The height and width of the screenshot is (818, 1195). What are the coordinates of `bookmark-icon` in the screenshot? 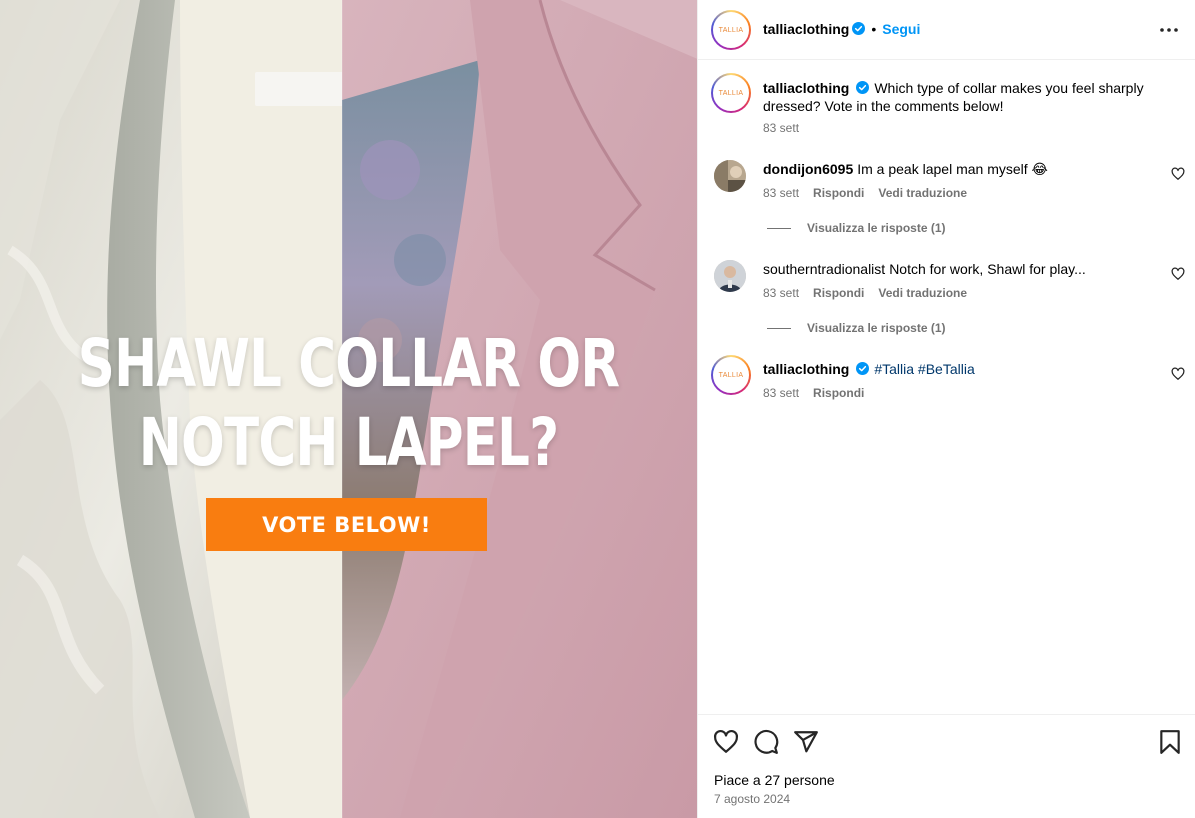 It's located at (1170, 742).